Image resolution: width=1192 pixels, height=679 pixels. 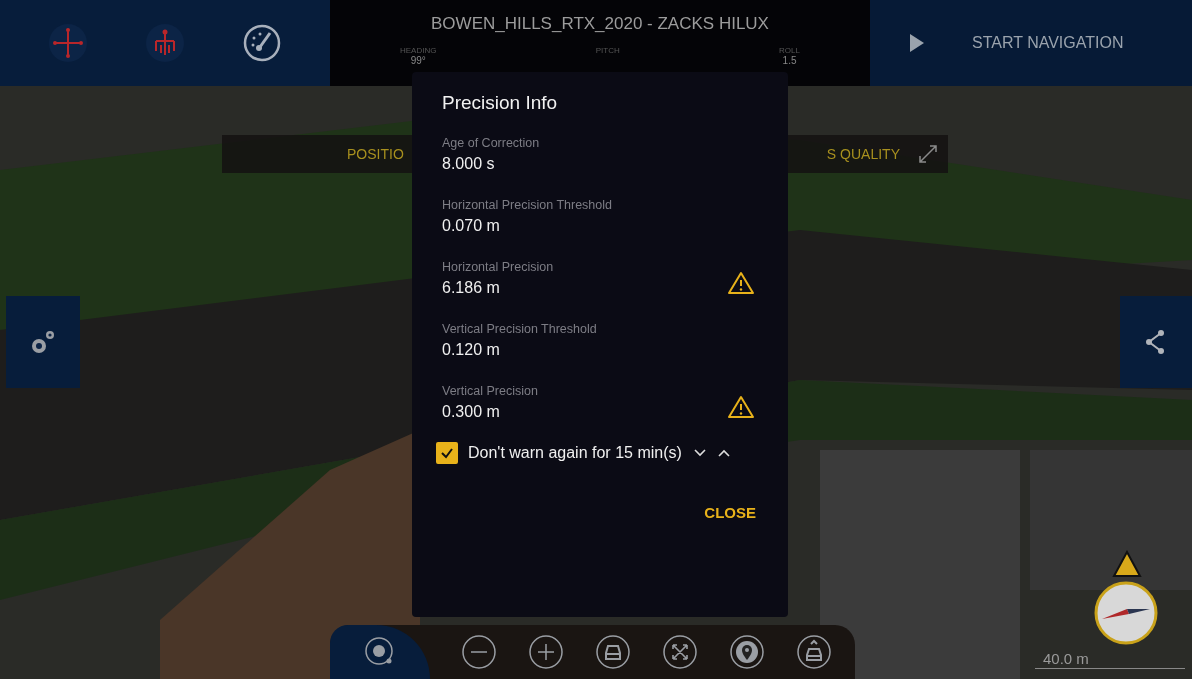 I want to click on car-icon, so click(x=613, y=652).